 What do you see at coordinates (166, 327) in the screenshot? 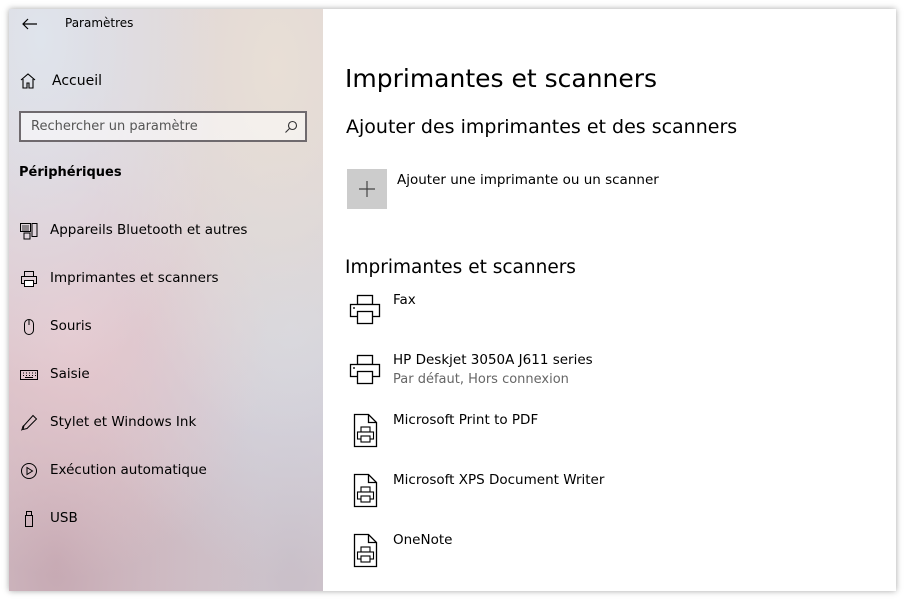
I see `sidebar-item-mouse: Souris` at bounding box center [166, 327].